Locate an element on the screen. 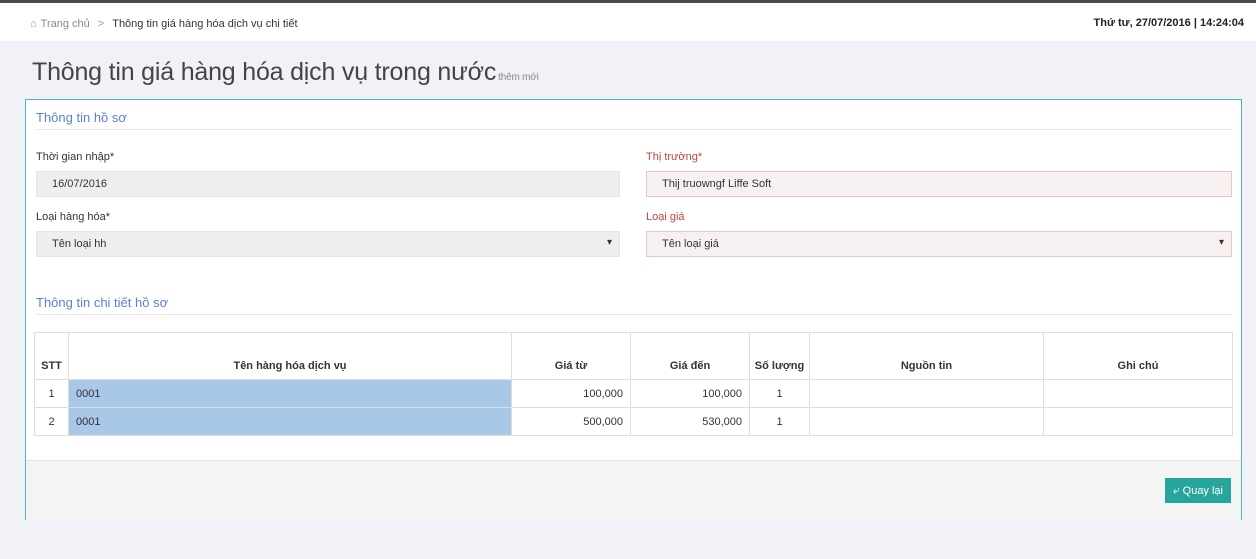 Image resolution: width=1256 pixels, height=559 pixels. col-stt: STT is located at coordinates (51, 356).